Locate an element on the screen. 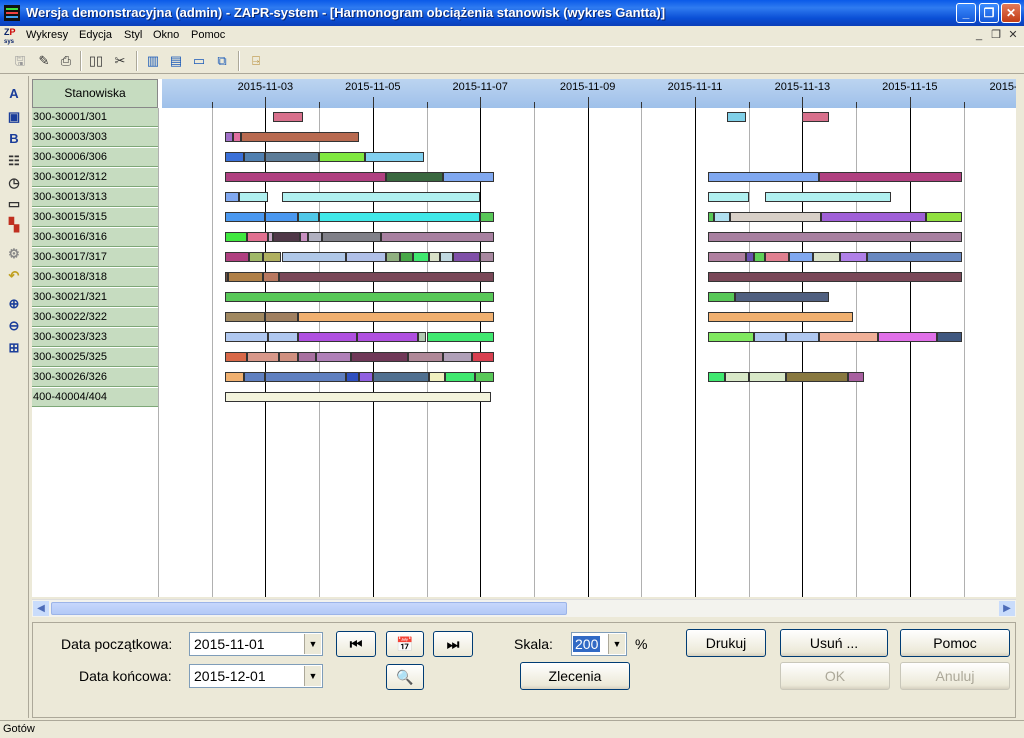 The width and height of the screenshot is (1024, 738). scroll-left-icon: ◀ is located at coordinates (41, 608).